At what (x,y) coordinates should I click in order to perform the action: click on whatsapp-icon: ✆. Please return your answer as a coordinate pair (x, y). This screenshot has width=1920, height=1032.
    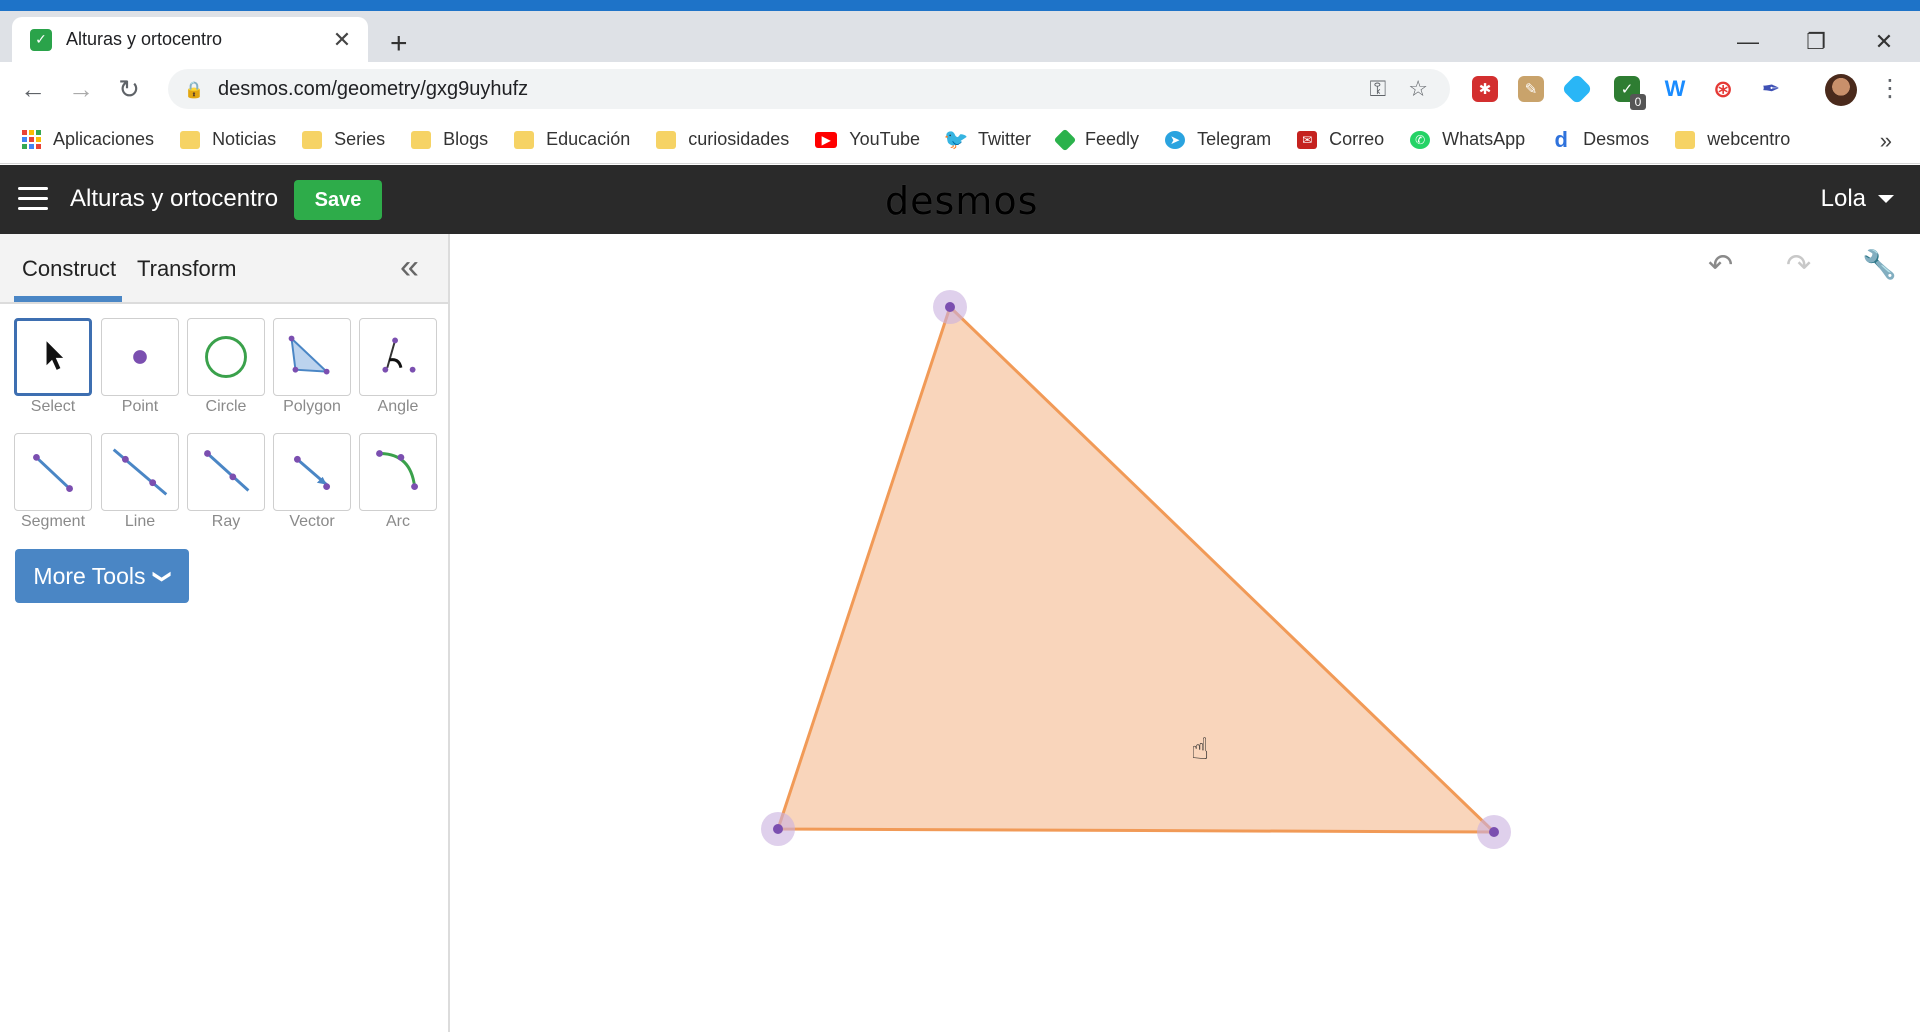
    Looking at the image, I should click on (1420, 139).